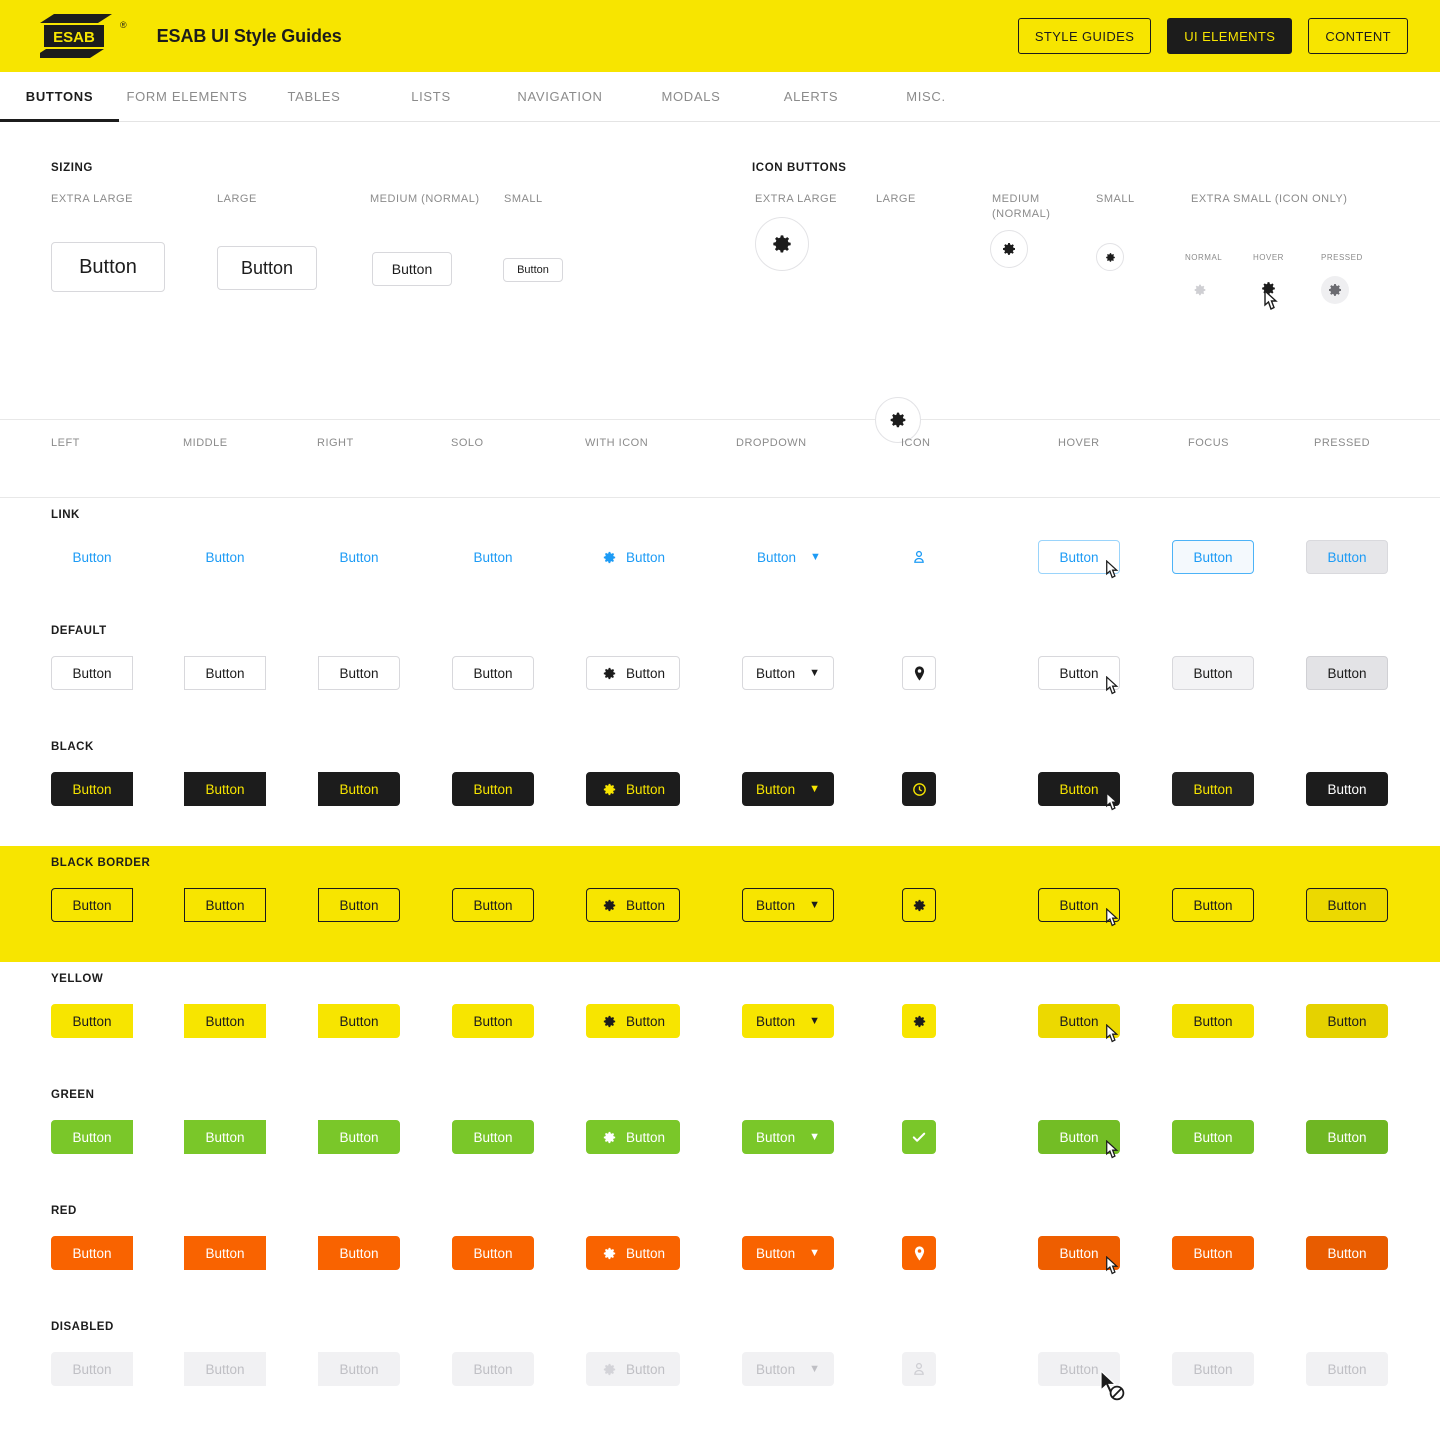 This screenshot has height=1440, width=1440. I want to click on default-button-pressed: Button, so click(1347, 673).